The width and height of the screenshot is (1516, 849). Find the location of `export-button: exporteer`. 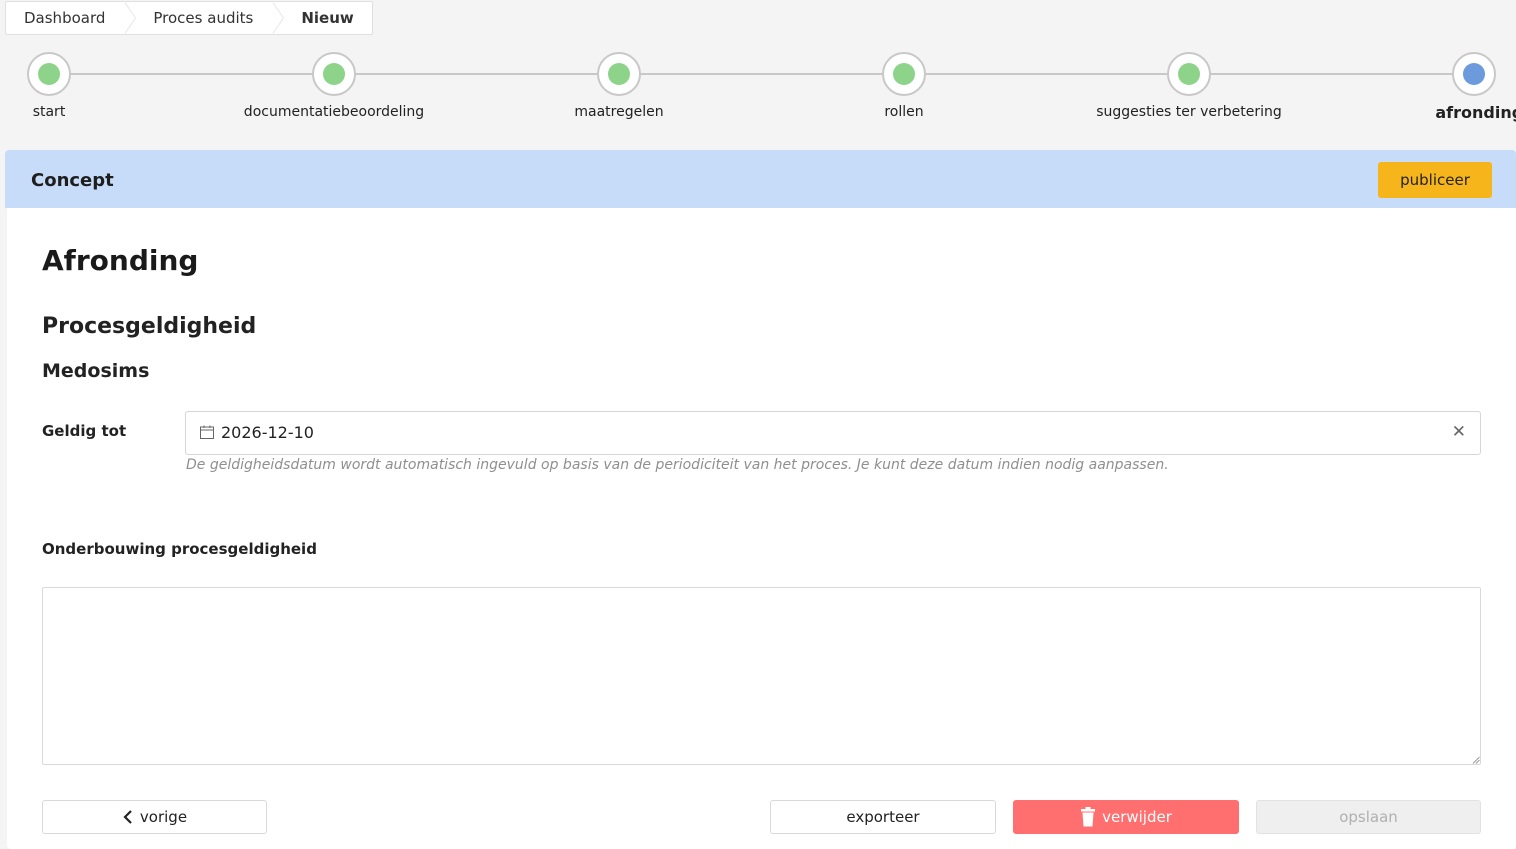

export-button: exporteer is located at coordinates (883, 817).